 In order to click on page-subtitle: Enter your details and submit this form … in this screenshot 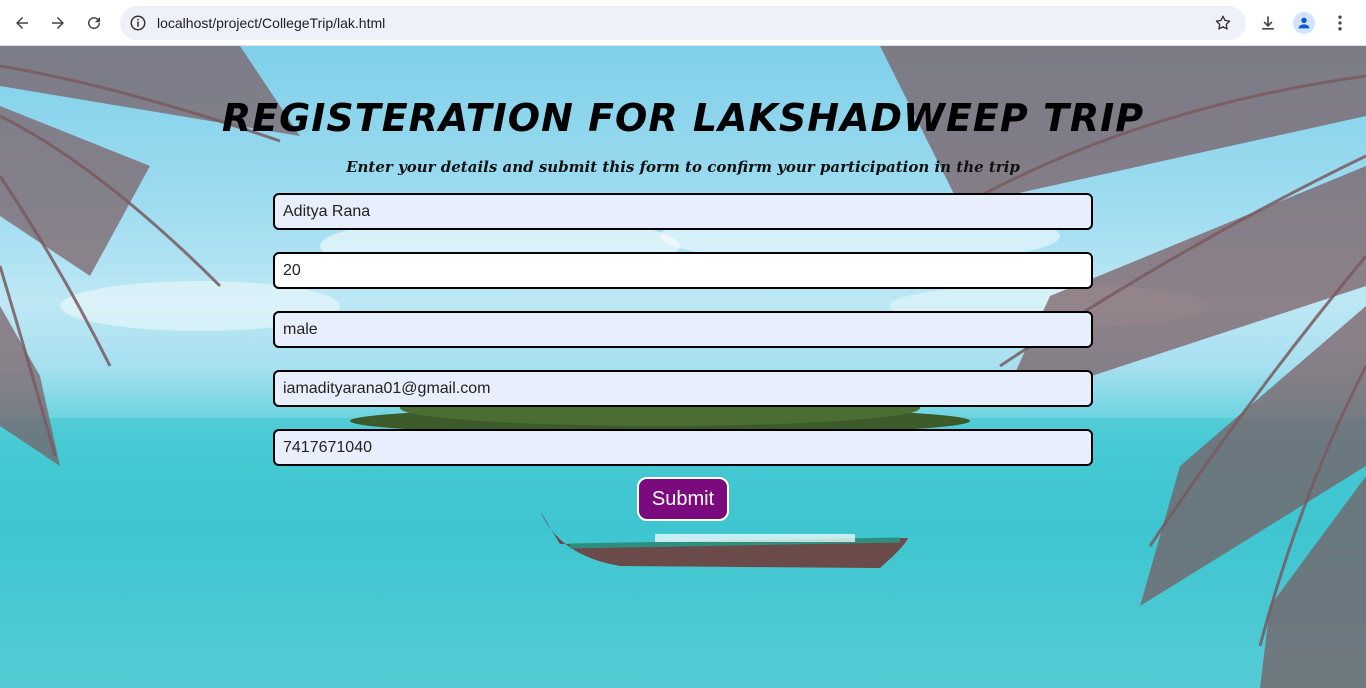, I will do `click(683, 167)`.